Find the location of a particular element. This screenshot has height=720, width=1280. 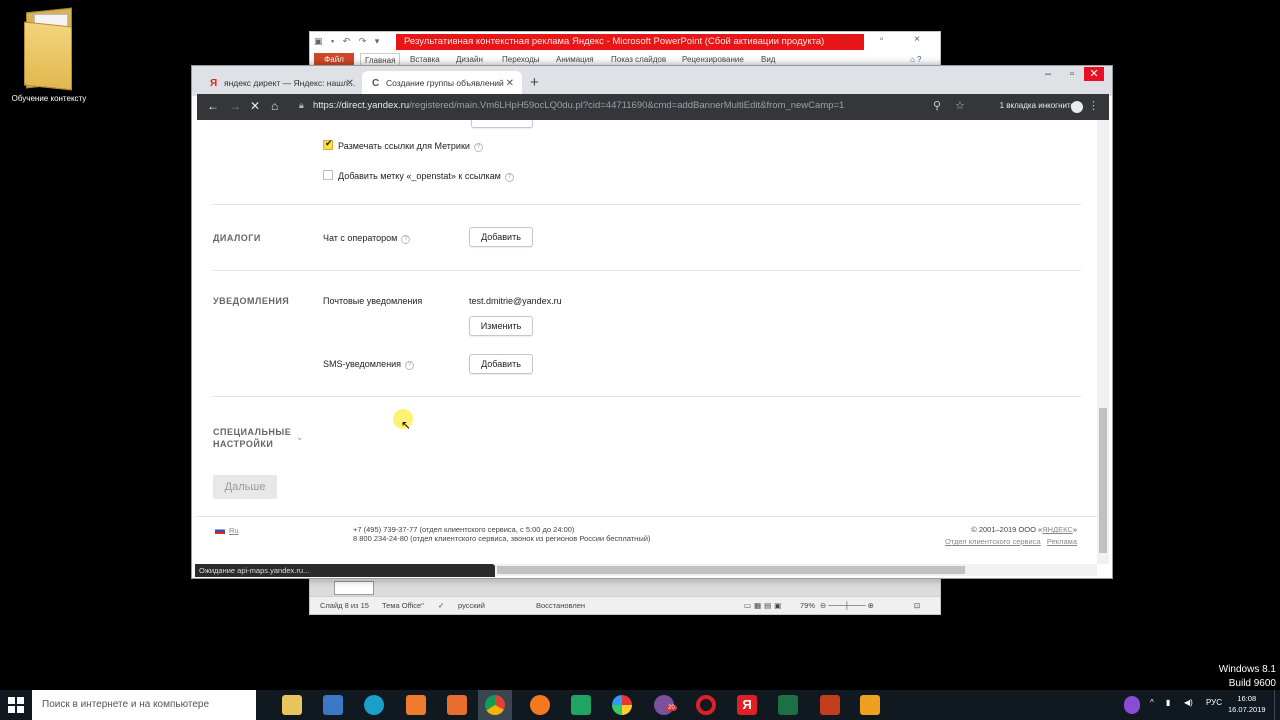

tab-animation: Анимация is located at coordinates (575, 59).